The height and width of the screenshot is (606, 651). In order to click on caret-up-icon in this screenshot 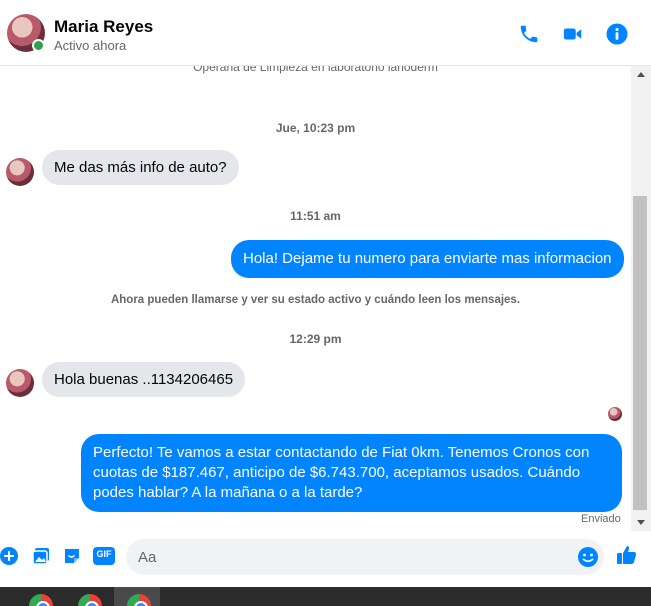, I will do `click(641, 74)`.